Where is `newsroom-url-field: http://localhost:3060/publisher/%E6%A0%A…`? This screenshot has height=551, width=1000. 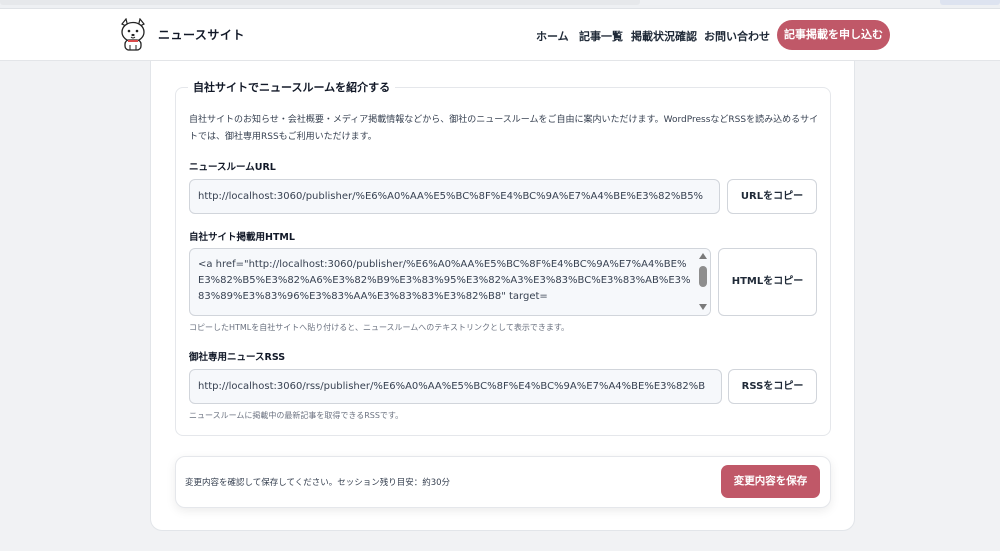
newsroom-url-field: http://localhost:3060/publisher/%E6%A0%A… is located at coordinates (454, 196).